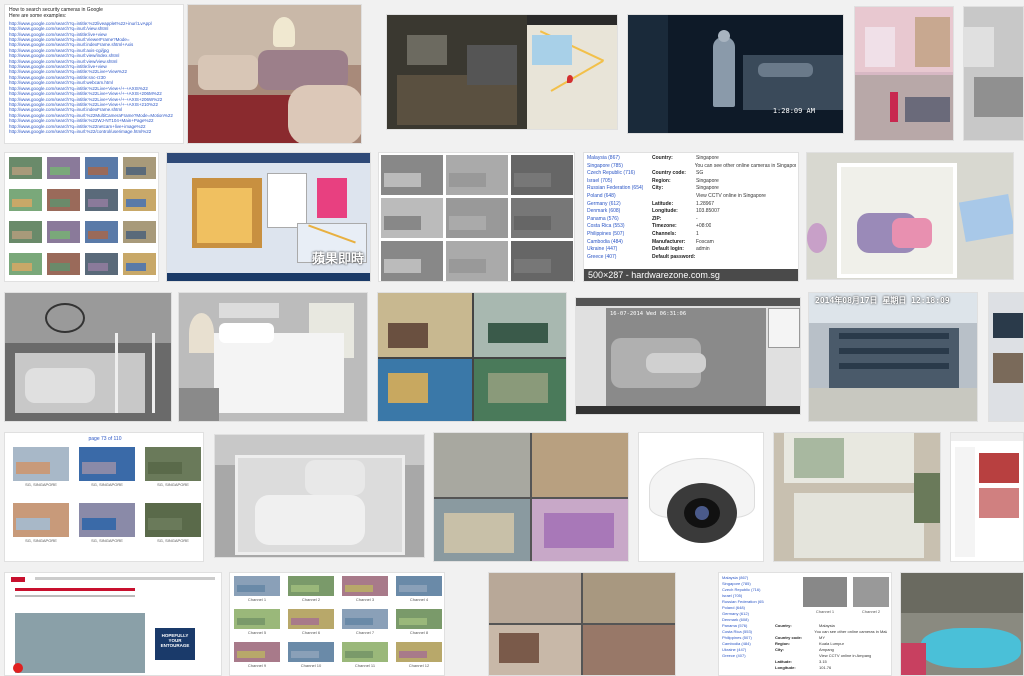 Image resolution: width=1024 pixels, height=676 pixels. I want to click on thumbnail-label: Channel 3, so click(365, 599).